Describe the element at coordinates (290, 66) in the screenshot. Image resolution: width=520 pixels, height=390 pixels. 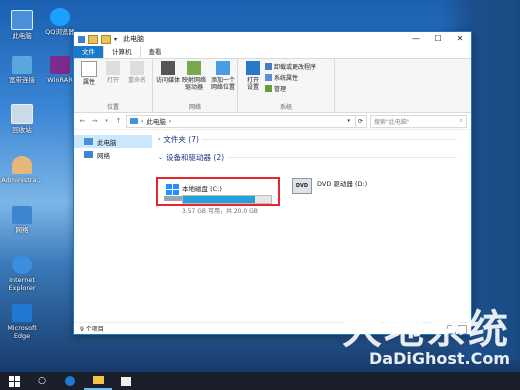
I see `uninstall-program-button: 卸载或更改程序` at that location.